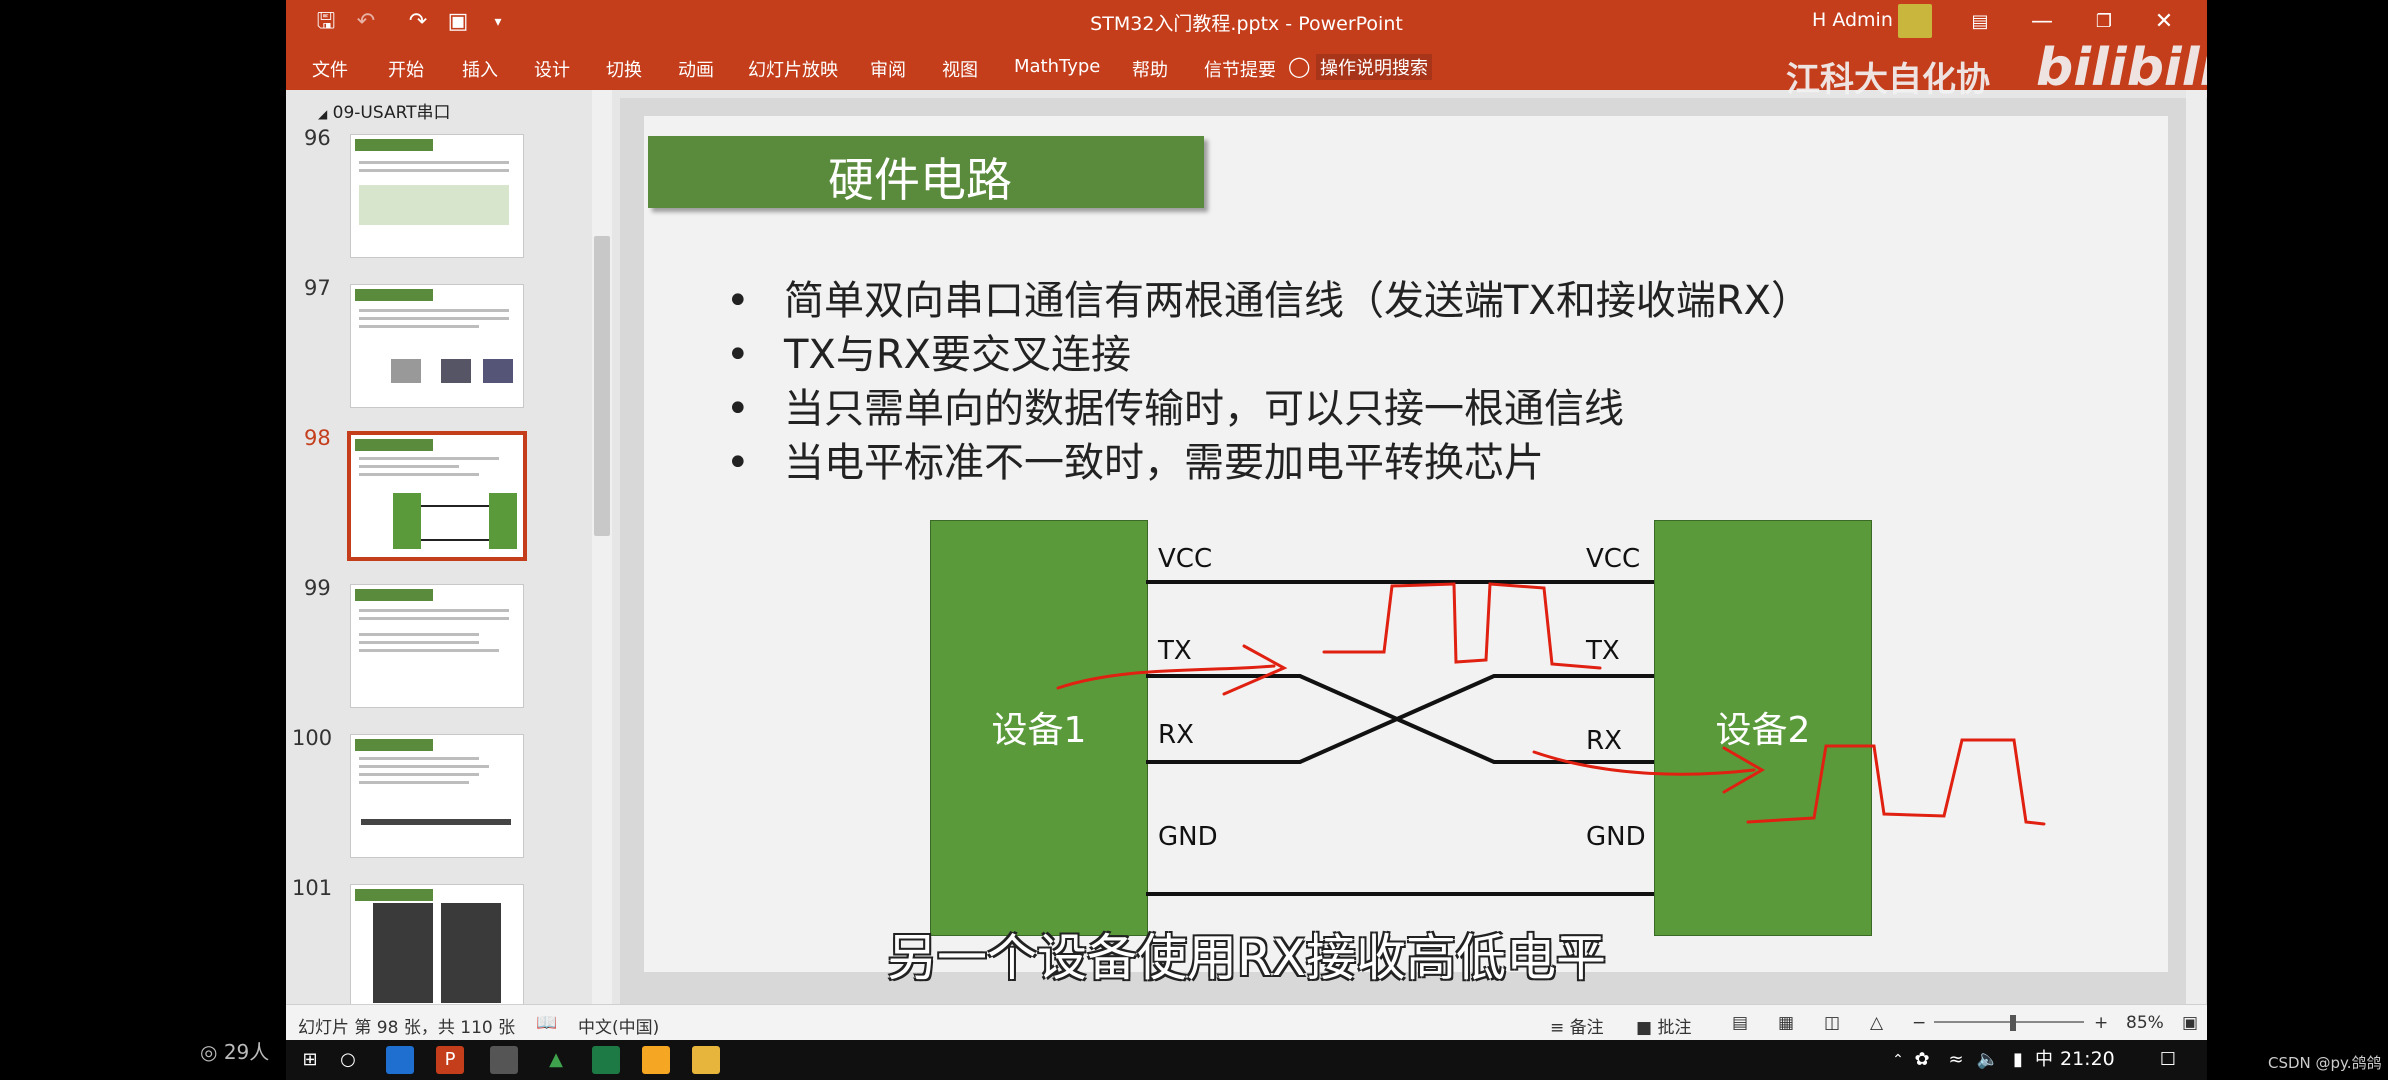  Describe the element at coordinates (1922, 1060) in the screenshot. I see `tray-app-icon: ✿` at that location.